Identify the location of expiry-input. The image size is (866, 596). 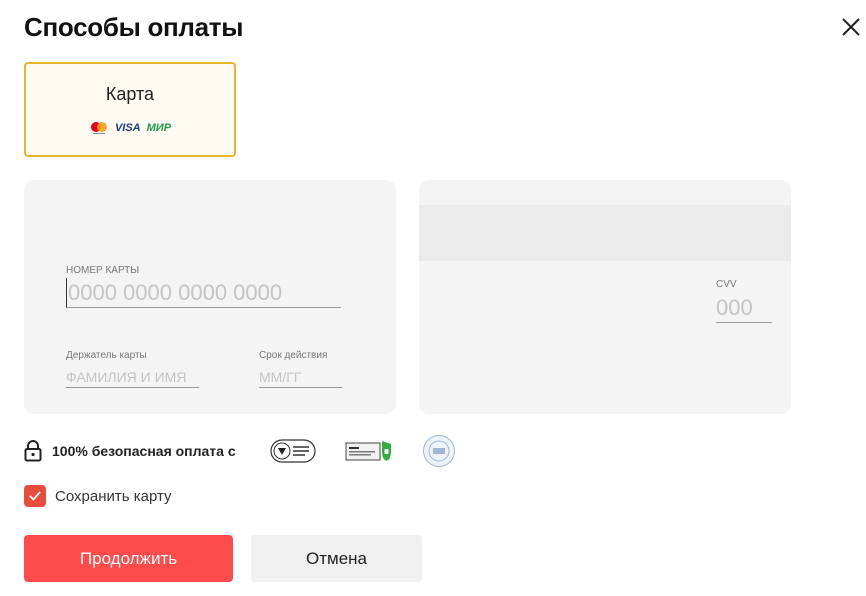
(300, 377).